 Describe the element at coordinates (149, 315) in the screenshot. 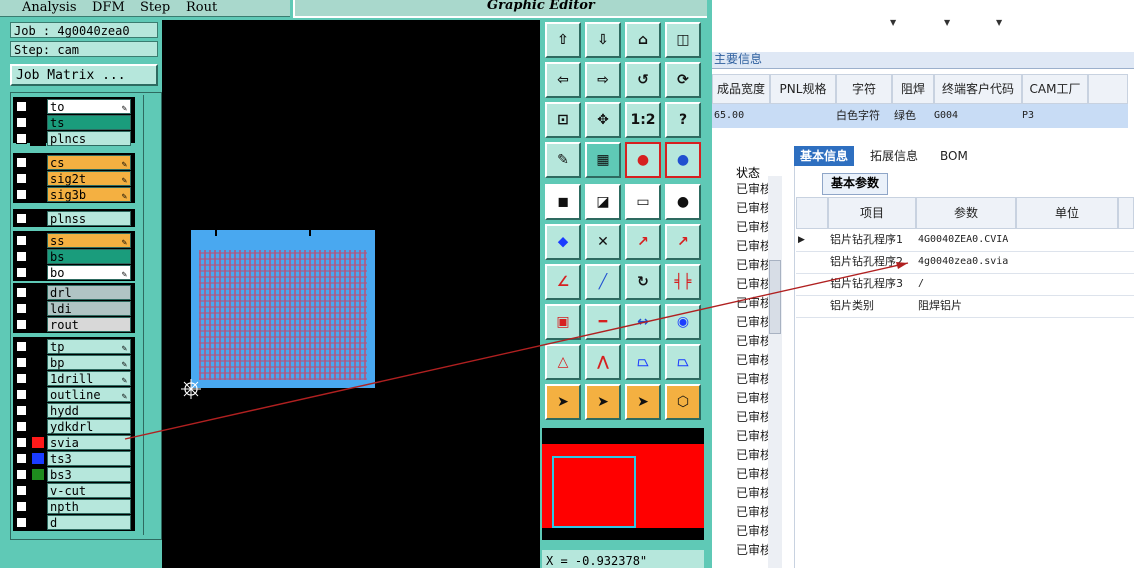

I see `layer-list-scrollbar` at that location.